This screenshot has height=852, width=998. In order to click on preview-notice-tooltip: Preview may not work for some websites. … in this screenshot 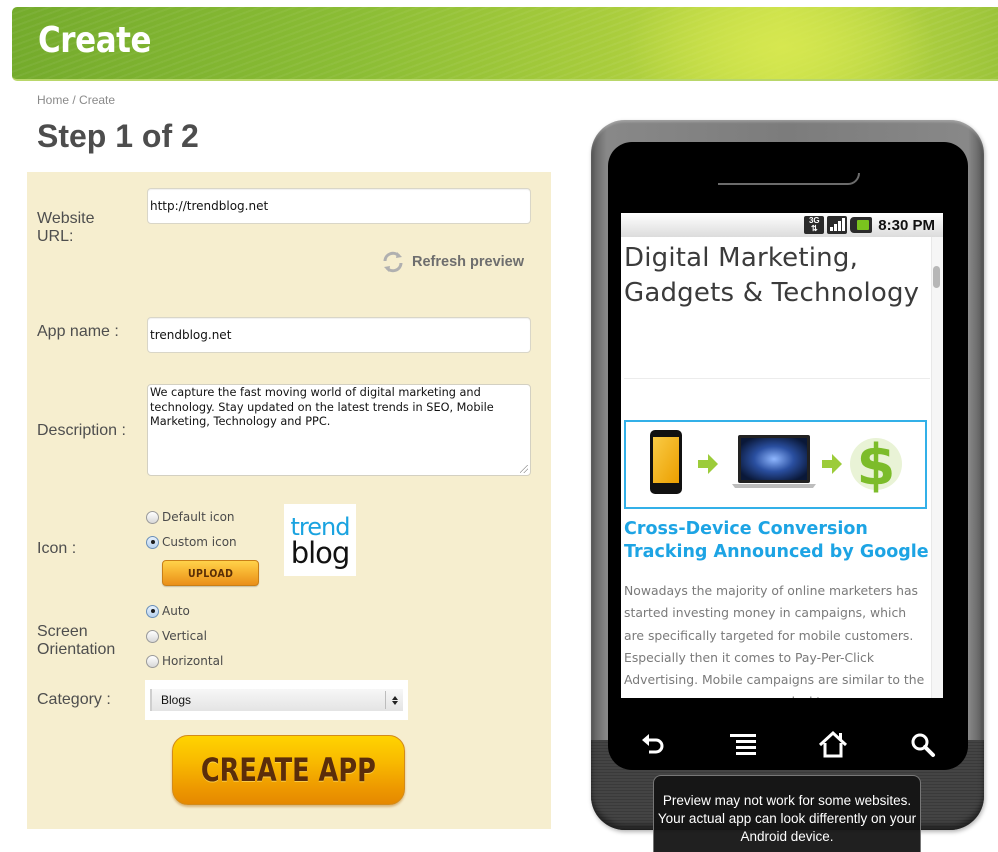, I will do `click(787, 813)`.